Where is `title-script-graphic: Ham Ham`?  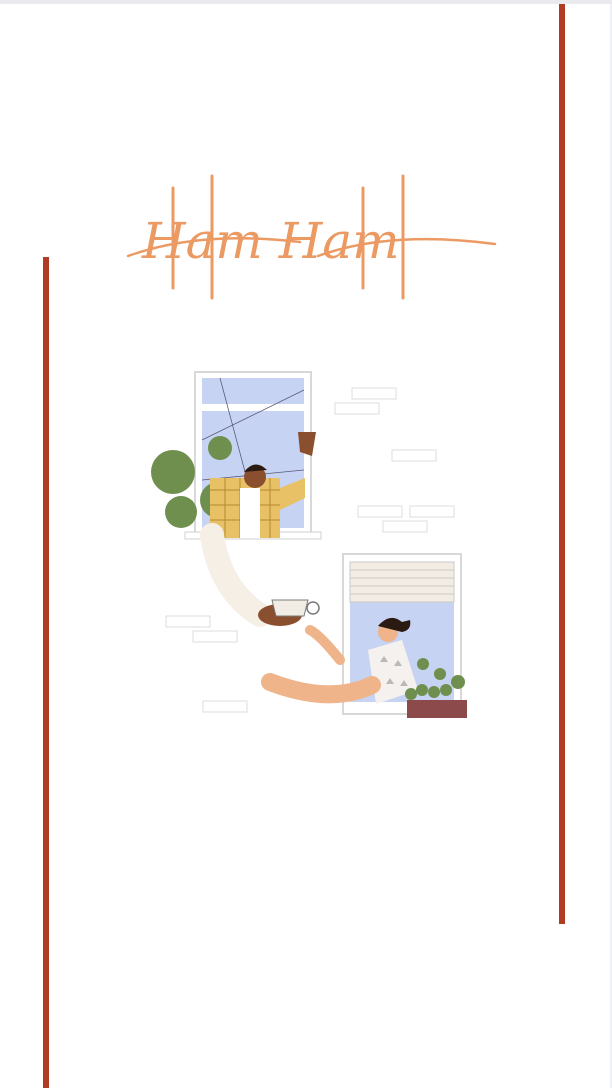
title-script-graphic: Ham Ham is located at coordinates (311, 237).